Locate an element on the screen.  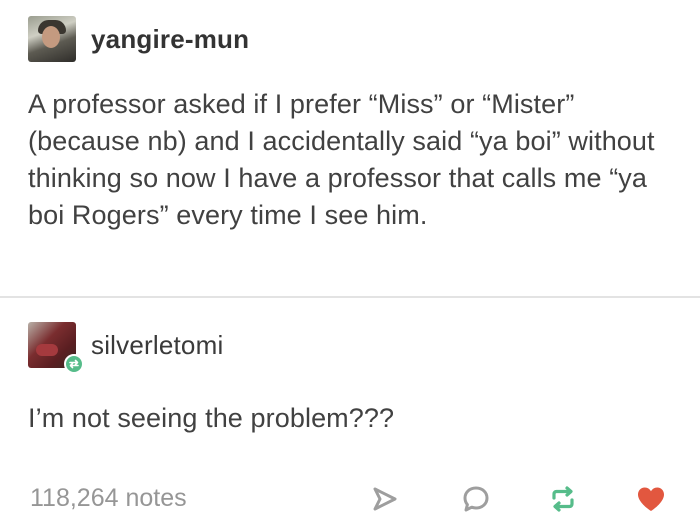
op-avatar is located at coordinates (52, 39).